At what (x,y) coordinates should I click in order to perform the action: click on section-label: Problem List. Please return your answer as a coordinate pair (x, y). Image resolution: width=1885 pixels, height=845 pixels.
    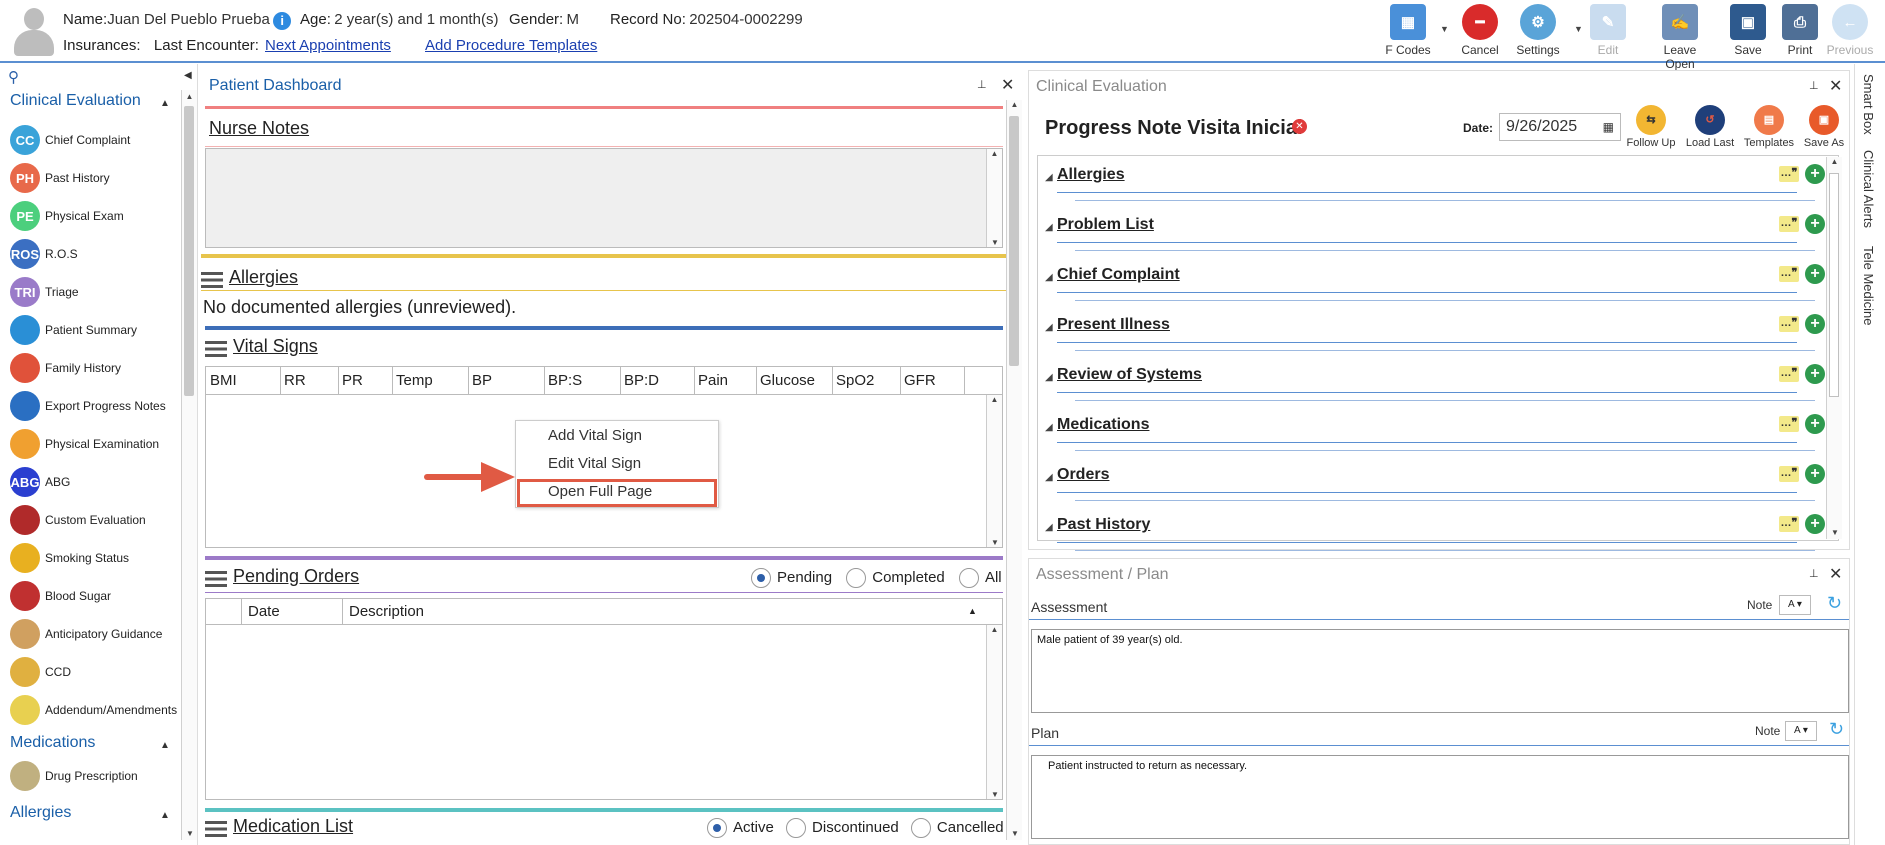
    Looking at the image, I should click on (1105, 225).